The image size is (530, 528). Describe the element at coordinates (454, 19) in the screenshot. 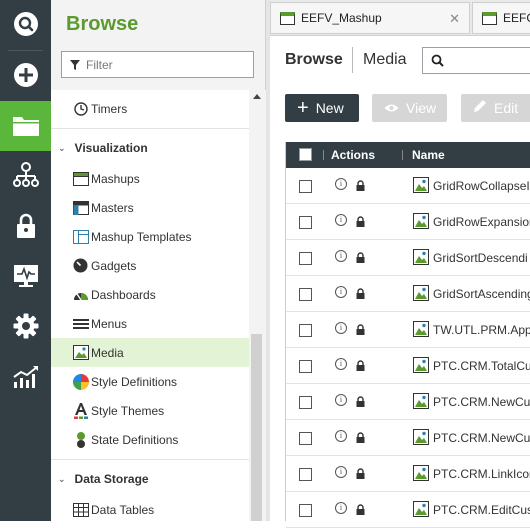

I see `close-icon: ✕` at that location.